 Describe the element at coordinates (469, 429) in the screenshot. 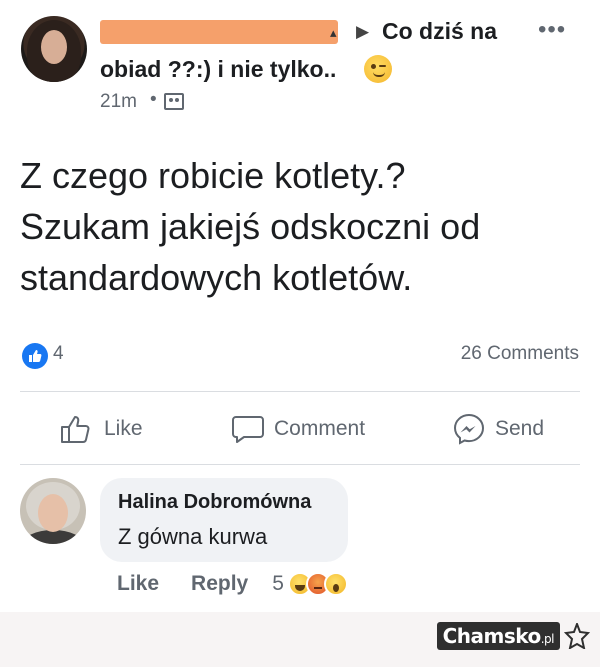

I see `messenger-icon` at that location.